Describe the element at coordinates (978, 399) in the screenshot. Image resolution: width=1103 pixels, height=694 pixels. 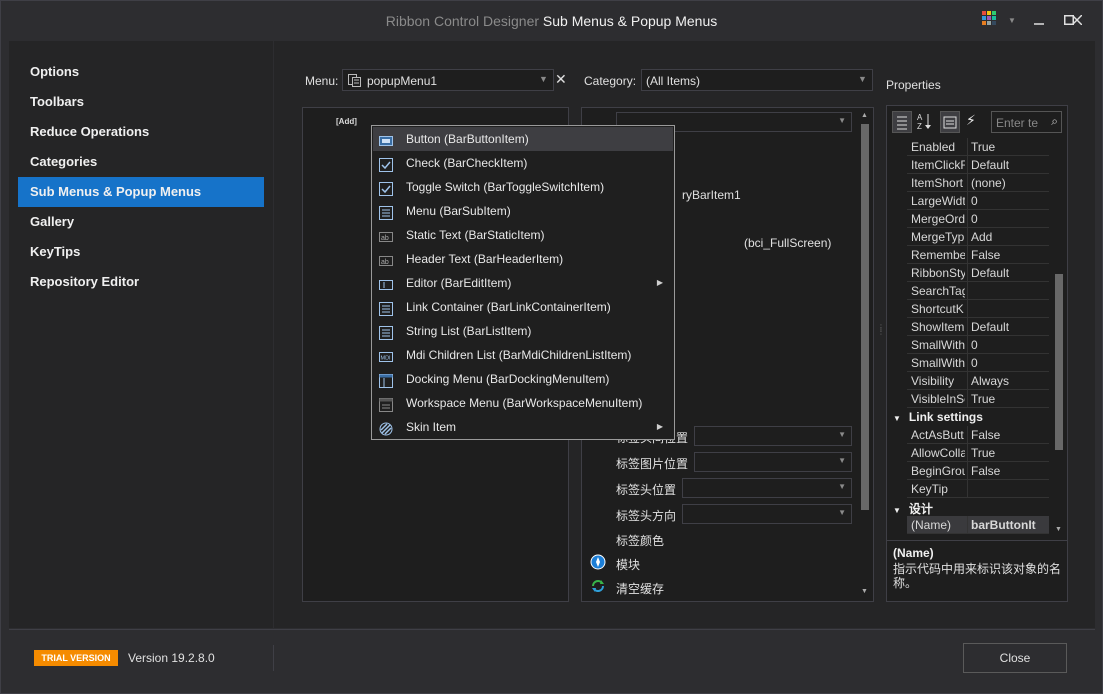
I see `property-row: VisibleInSe True` at that location.